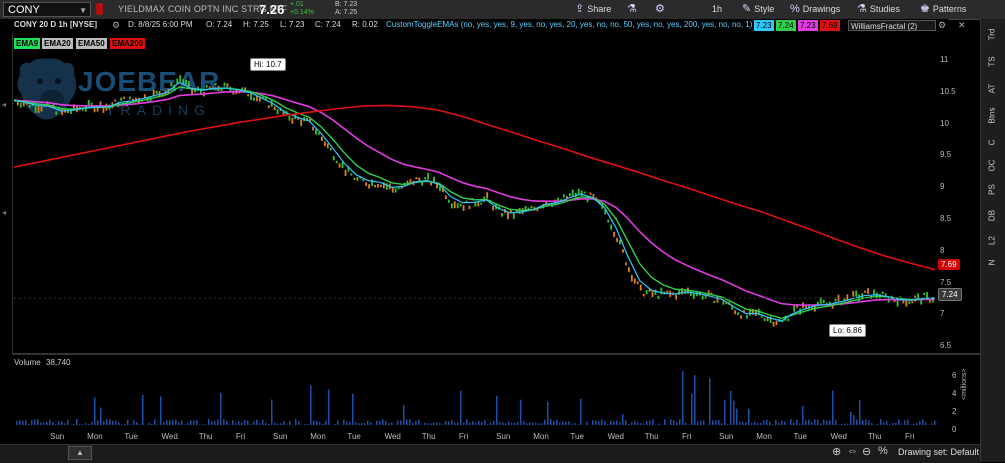 This screenshot has height=463, width=1005. I want to click on share-button: ⇪Share, so click(593, 9).